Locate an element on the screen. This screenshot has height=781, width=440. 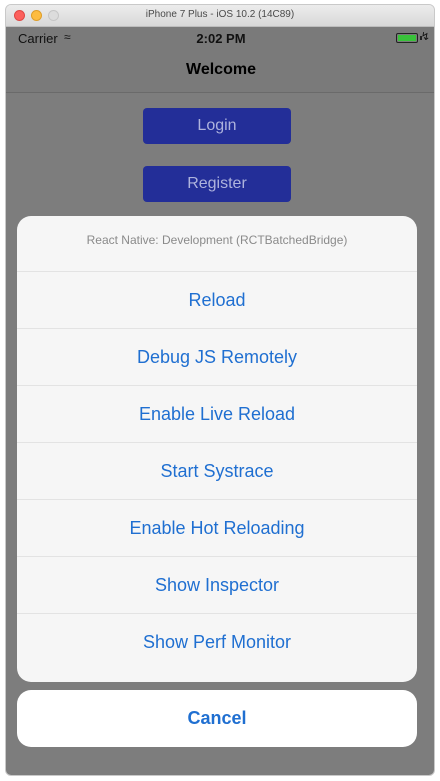
status-time: 2:02 PM is located at coordinates (221, 38).